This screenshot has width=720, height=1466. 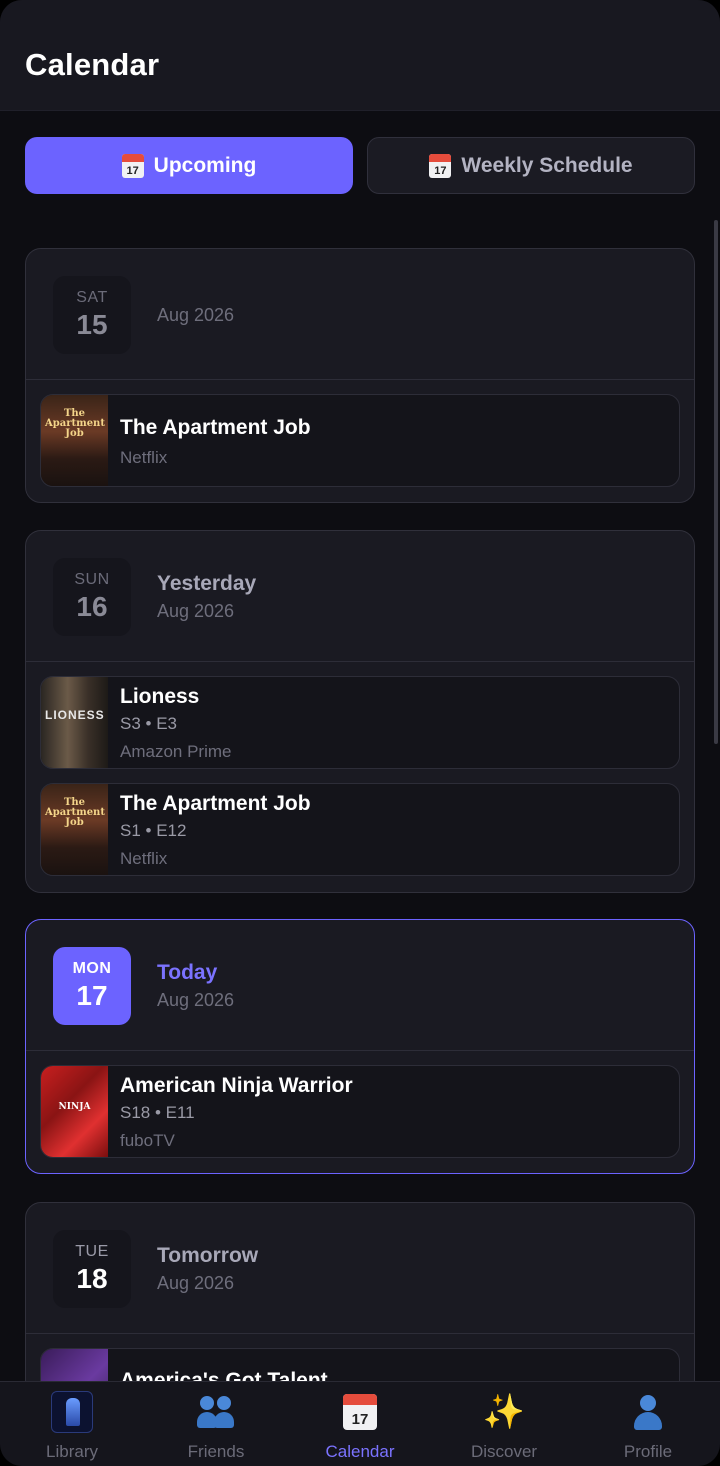 I want to click on day-number: 17, so click(x=92, y=995).